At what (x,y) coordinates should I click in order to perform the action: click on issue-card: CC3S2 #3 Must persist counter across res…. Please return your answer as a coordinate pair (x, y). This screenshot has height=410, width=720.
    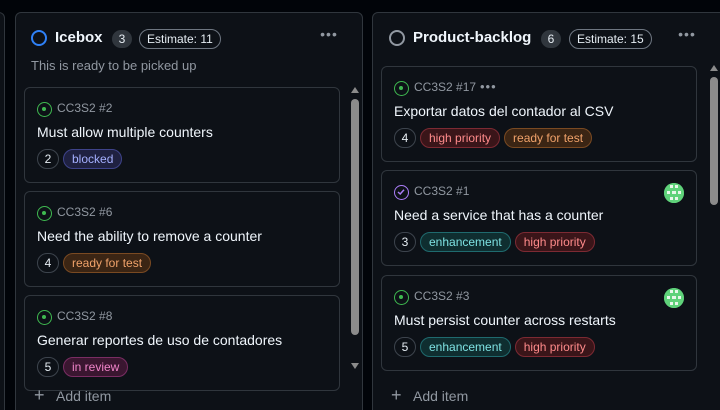
    Looking at the image, I should click on (539, 323).